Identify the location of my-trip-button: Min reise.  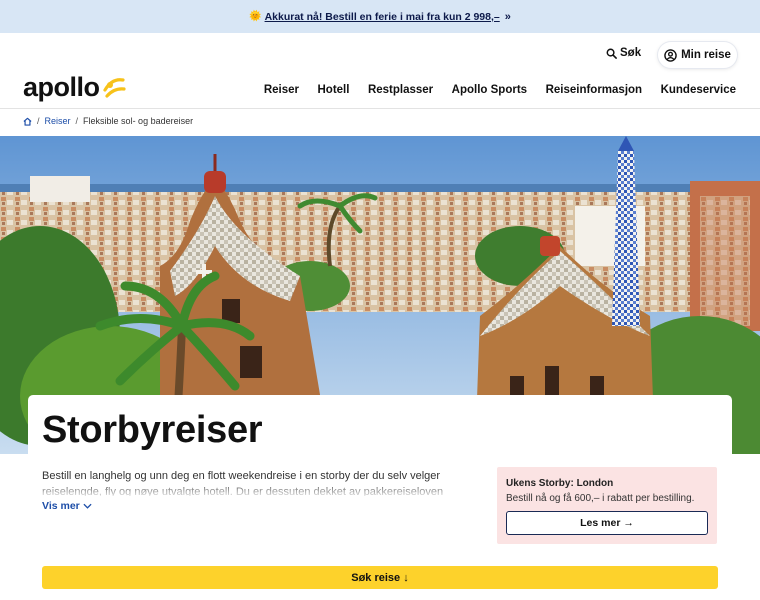
(697, 55).